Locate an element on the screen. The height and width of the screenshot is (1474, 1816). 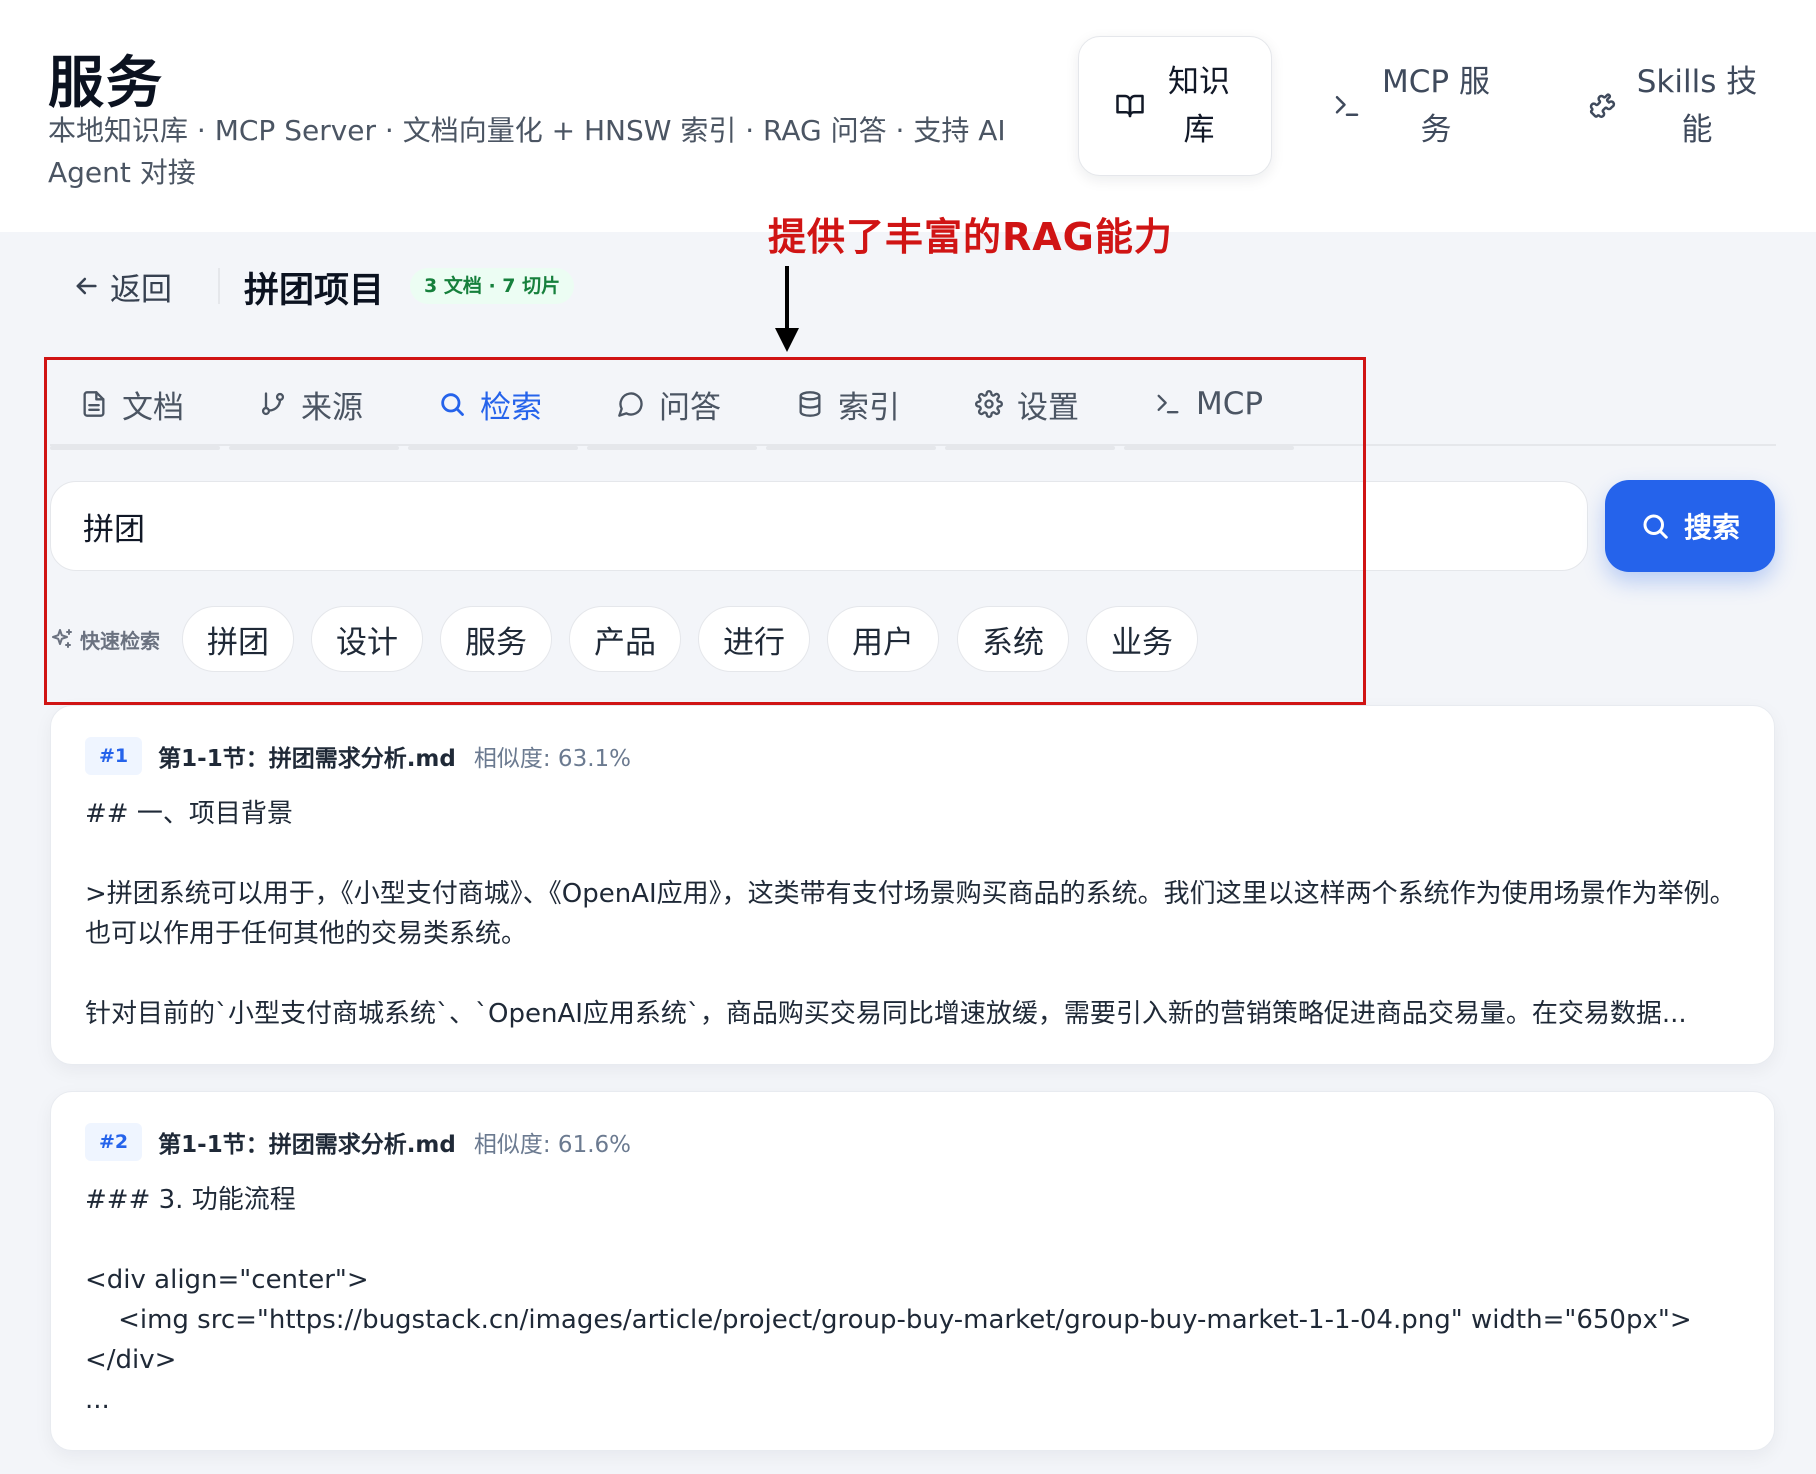
result-card-header: #1 第1-1节：拼团需求分析.md 相似度: 63.1% is located at coordinates (358, 756).